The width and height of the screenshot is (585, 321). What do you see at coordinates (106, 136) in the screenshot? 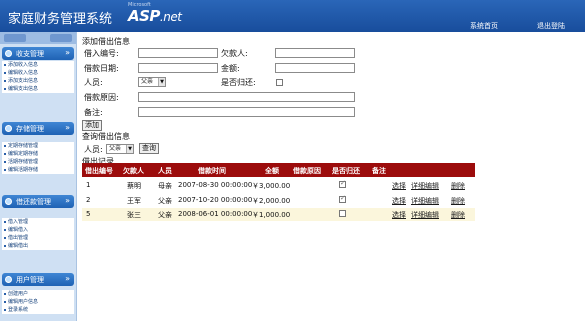
I see `query-section-title: 查询借出信息` at bounding box center [106, 136].